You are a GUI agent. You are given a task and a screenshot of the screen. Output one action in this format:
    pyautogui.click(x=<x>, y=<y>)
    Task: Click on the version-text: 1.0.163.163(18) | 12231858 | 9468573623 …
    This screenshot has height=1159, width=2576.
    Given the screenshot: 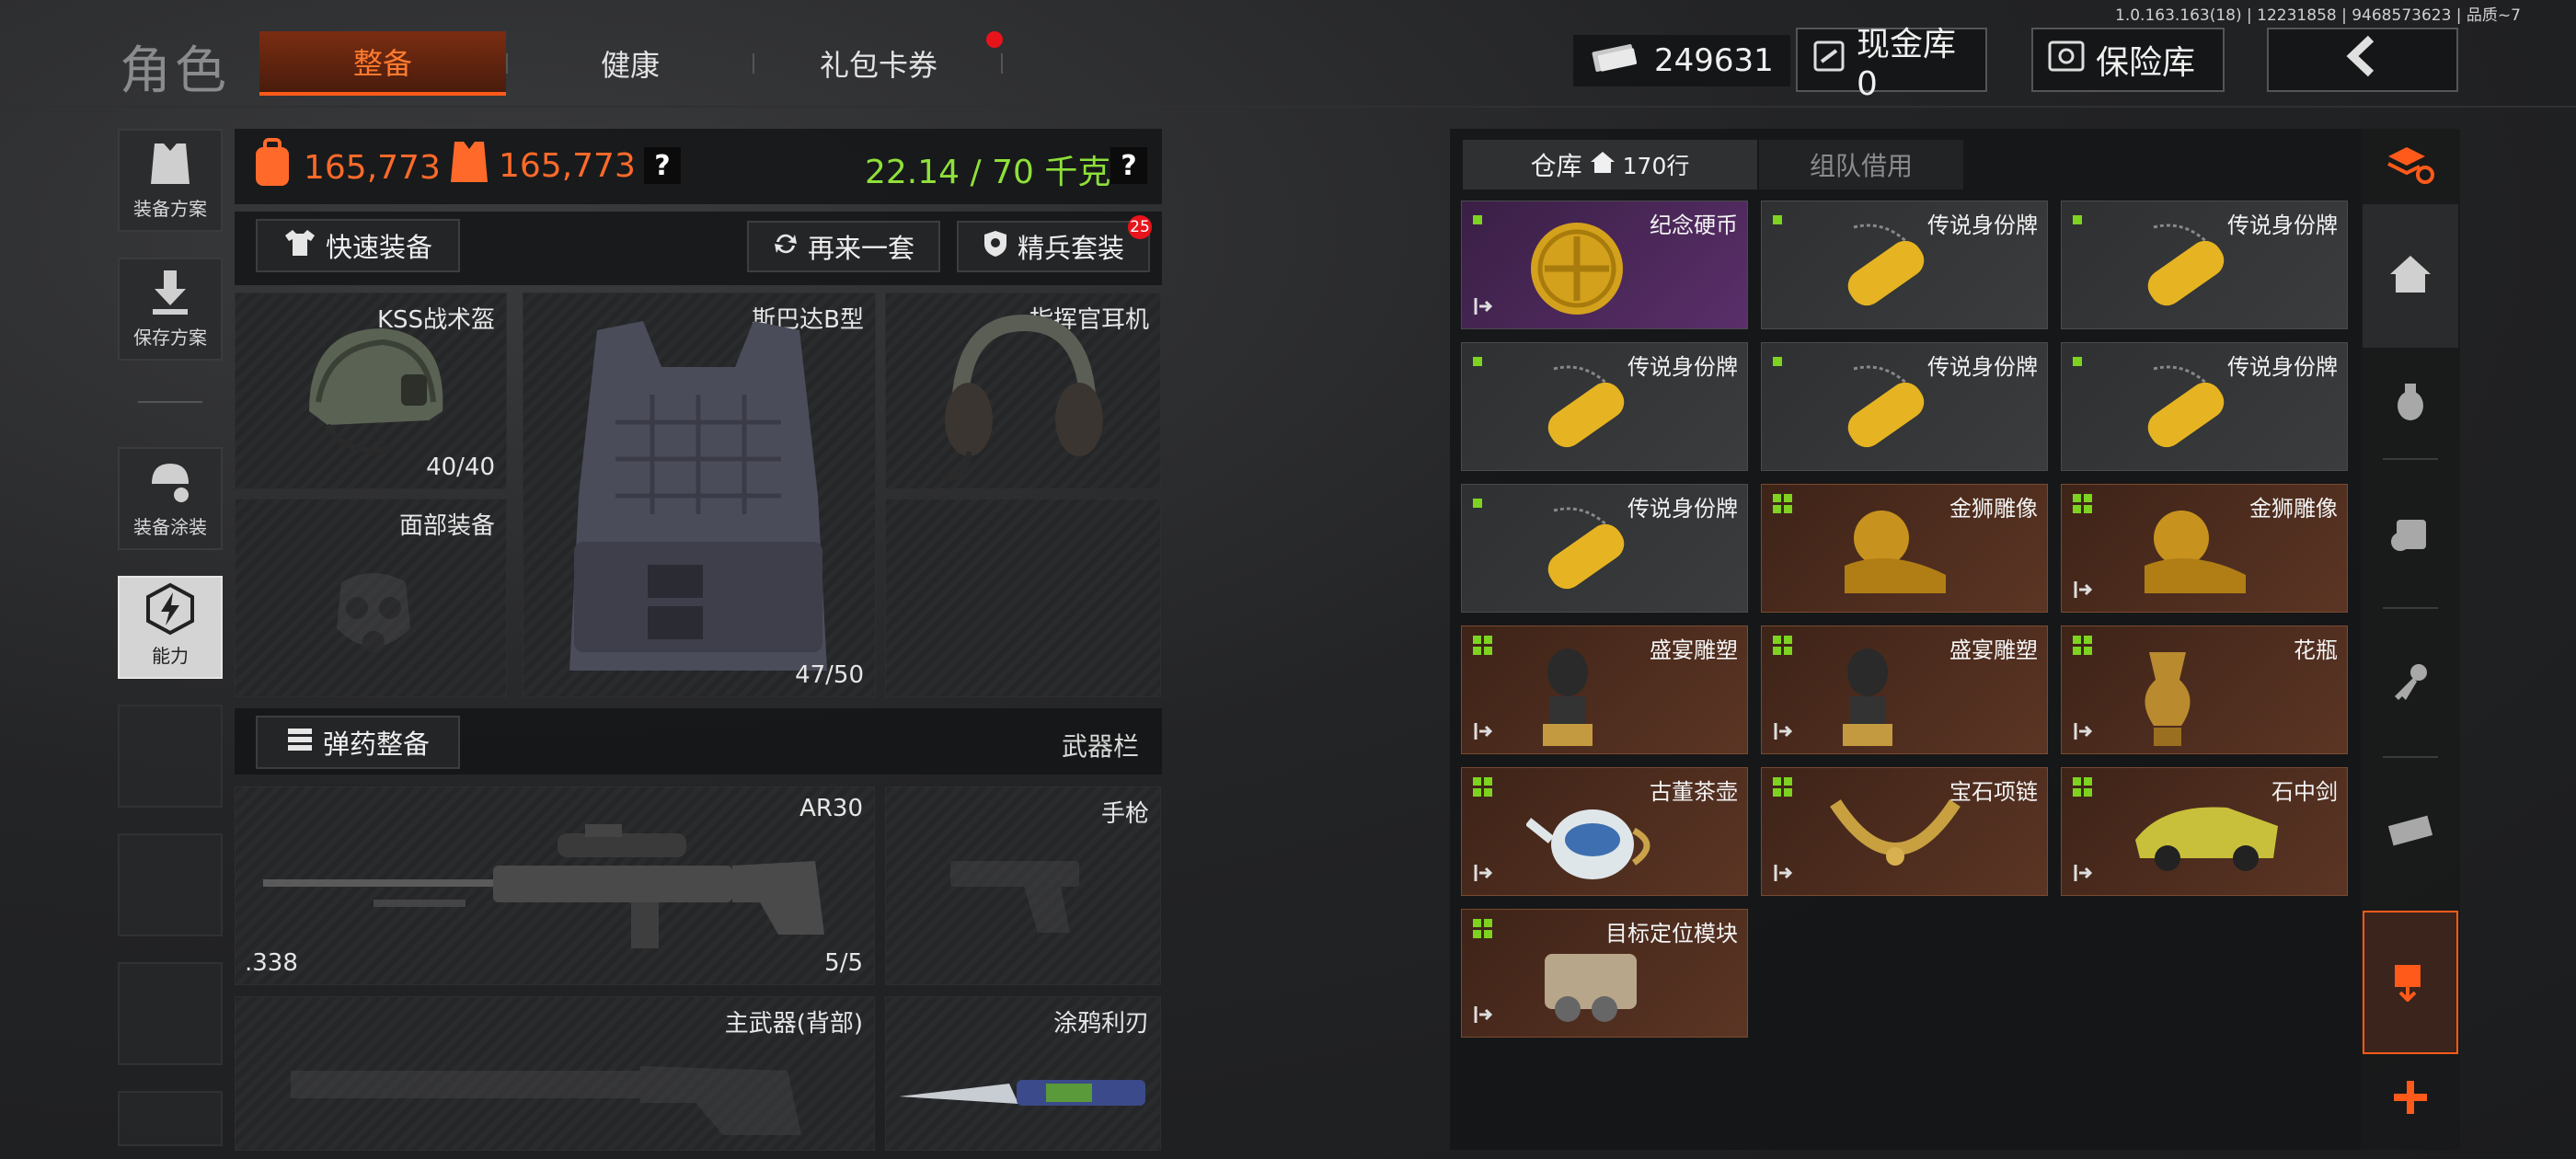 What is the action you would take?
    pyautogui.click(x=2318, y=15)
    